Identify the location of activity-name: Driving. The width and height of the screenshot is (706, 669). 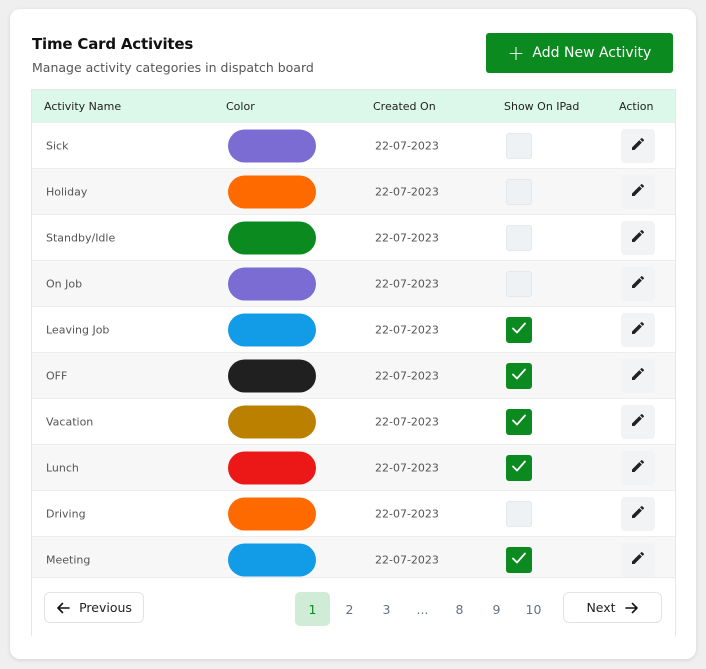
(66, 513).